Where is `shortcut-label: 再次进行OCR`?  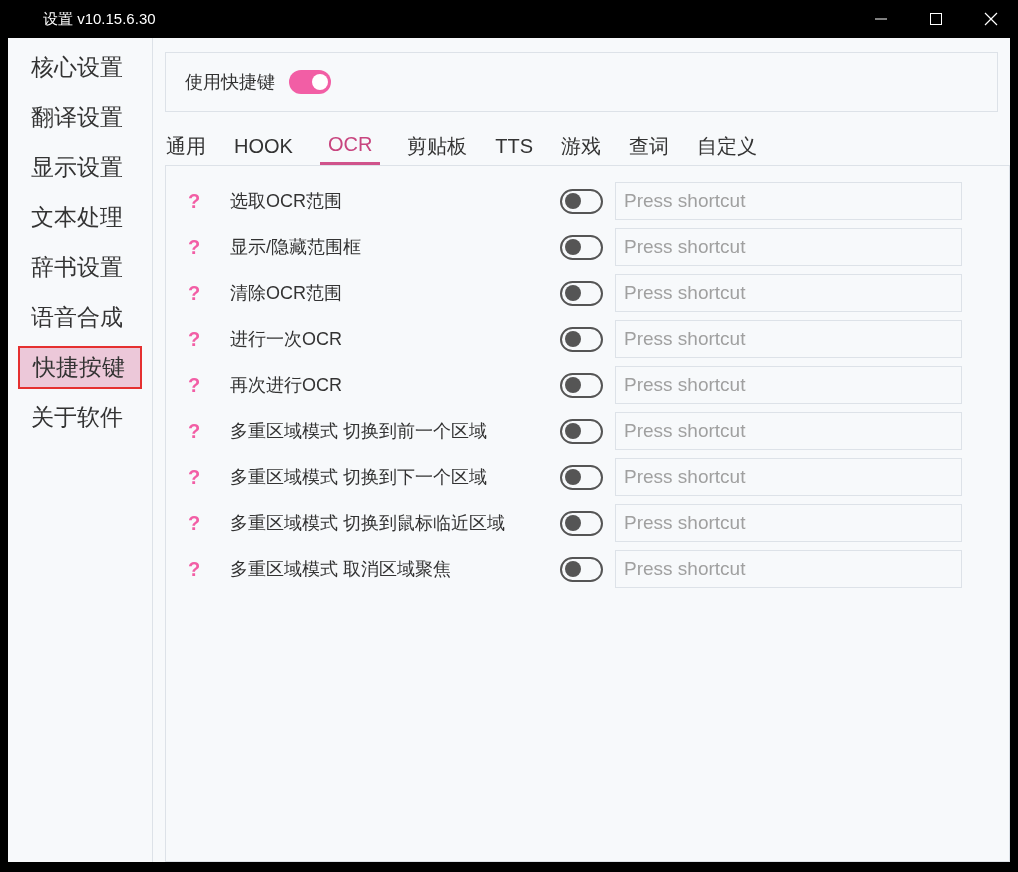
shortcut-label: 再次进行OCR is located at coordinates (286, 385).